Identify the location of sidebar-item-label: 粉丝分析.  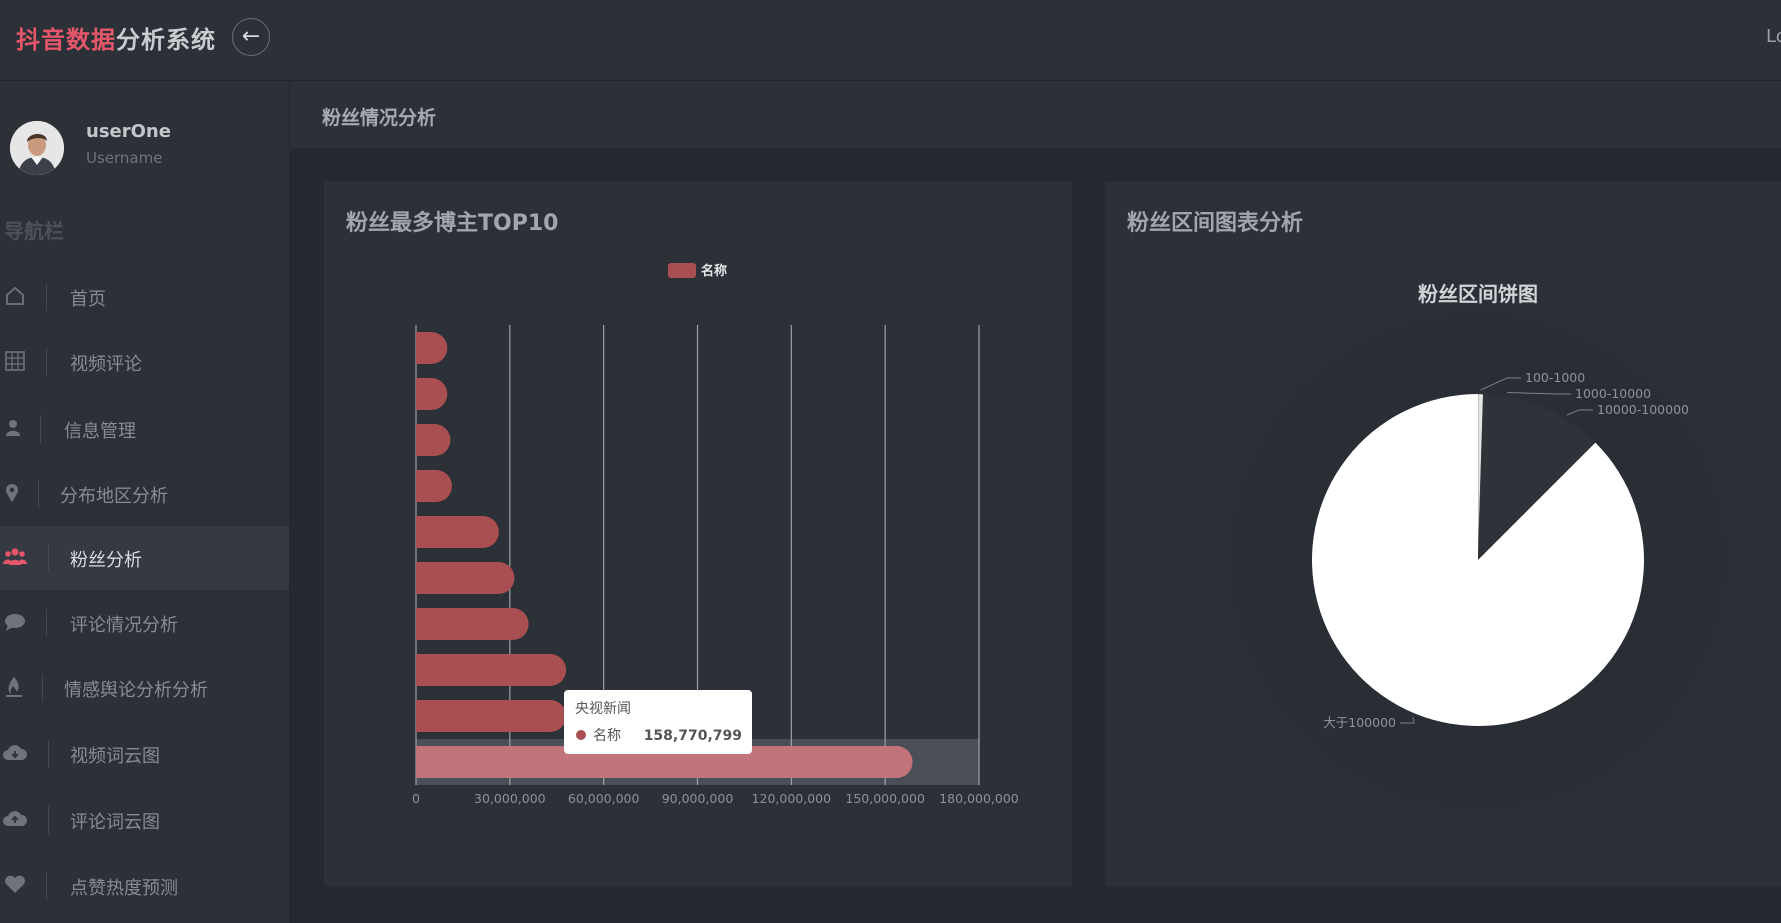
(106, 560).